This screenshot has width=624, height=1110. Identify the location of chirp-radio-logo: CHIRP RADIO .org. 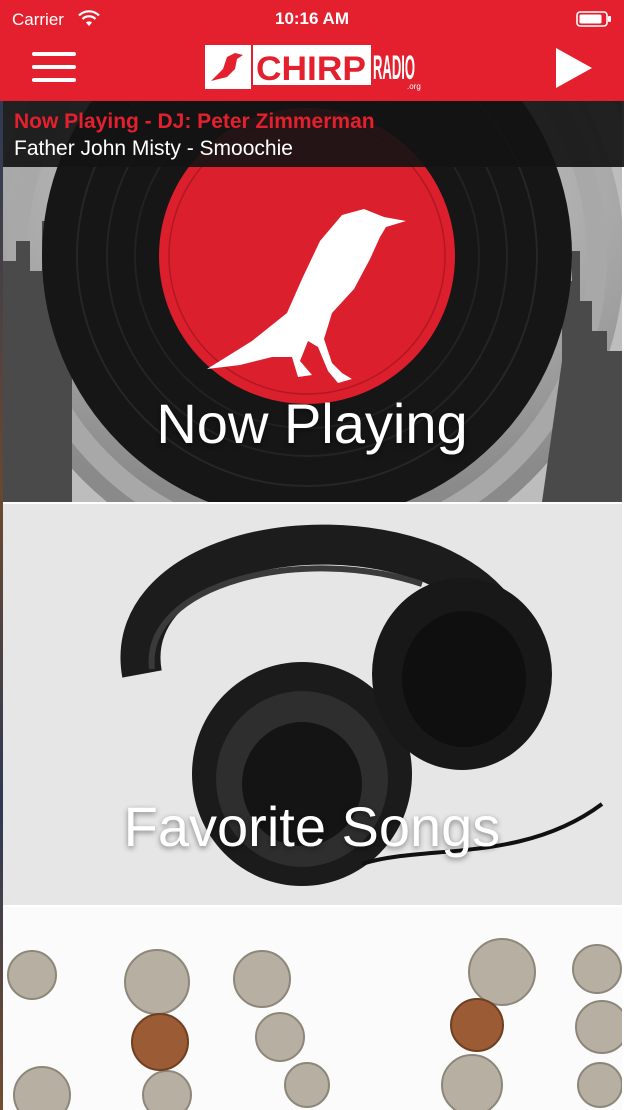
(313, 68).